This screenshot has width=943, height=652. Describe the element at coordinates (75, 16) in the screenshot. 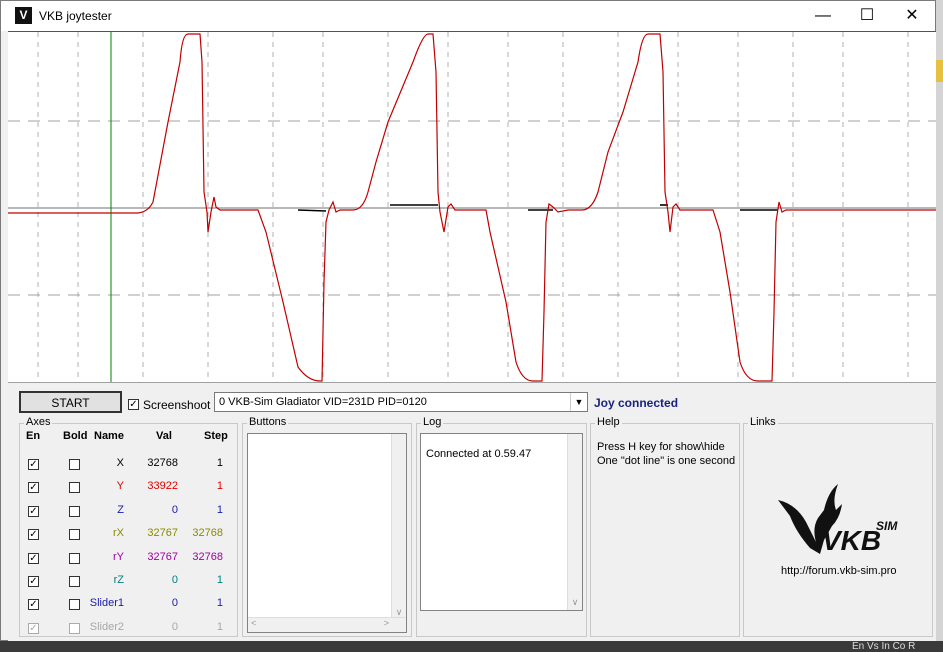

I see `window-title: VKB joytester` at that location.